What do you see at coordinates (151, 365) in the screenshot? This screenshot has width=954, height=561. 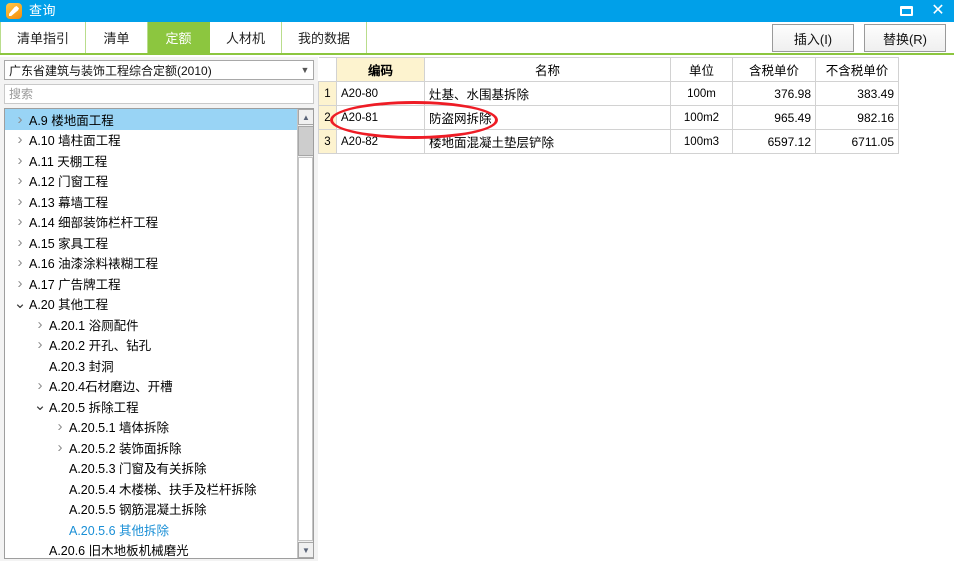 I see `tree-item: A.20.3 封洞` at bounding box center [151, 365].